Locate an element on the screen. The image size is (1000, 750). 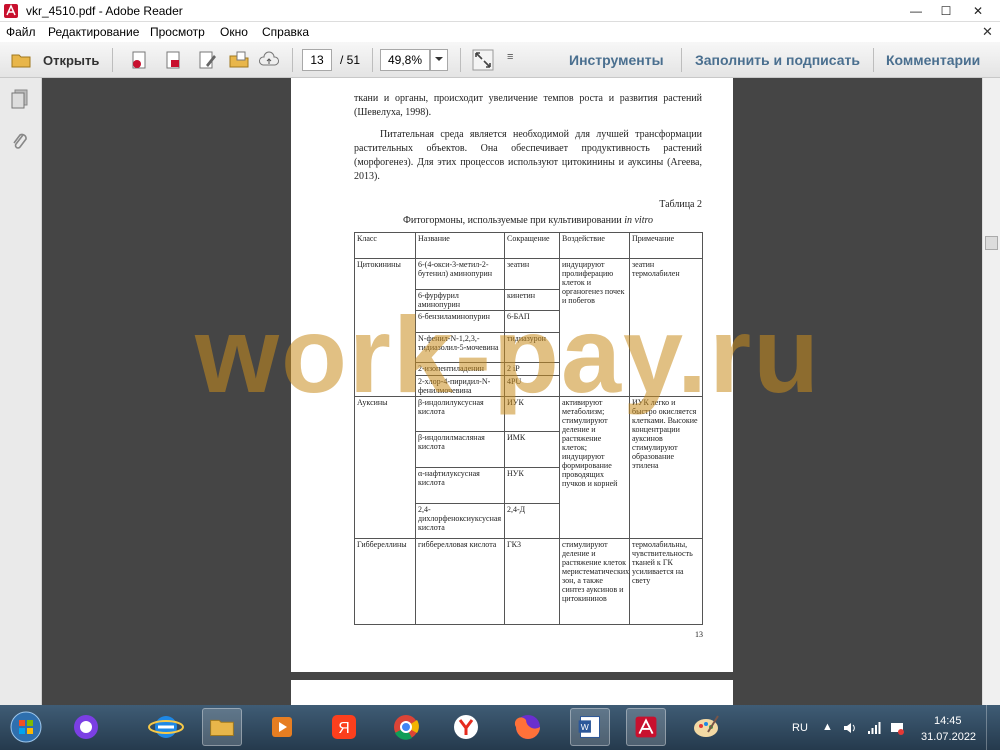
menu-view: Просмотр is located at coordinates (177, 32).